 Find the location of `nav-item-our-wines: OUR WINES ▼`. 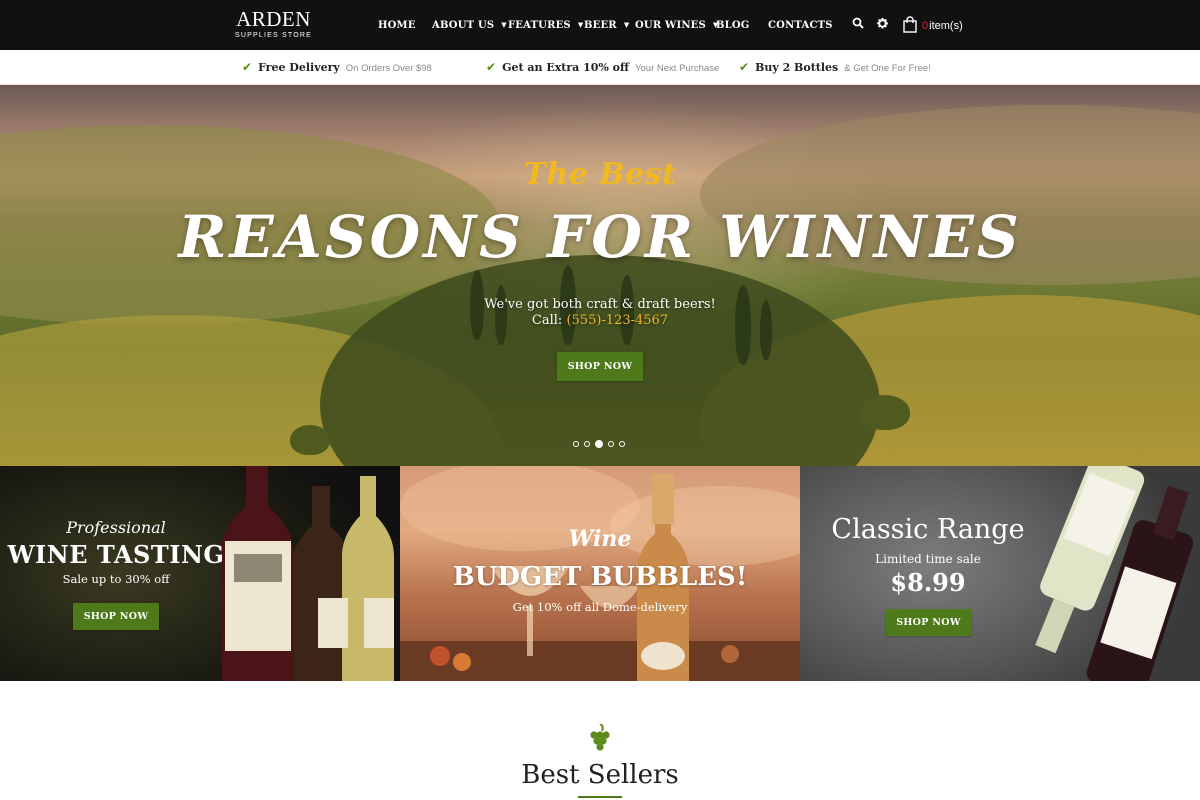

nav-item-our-wines: OUR WINES ▼ is located at coordinates (677, 25).